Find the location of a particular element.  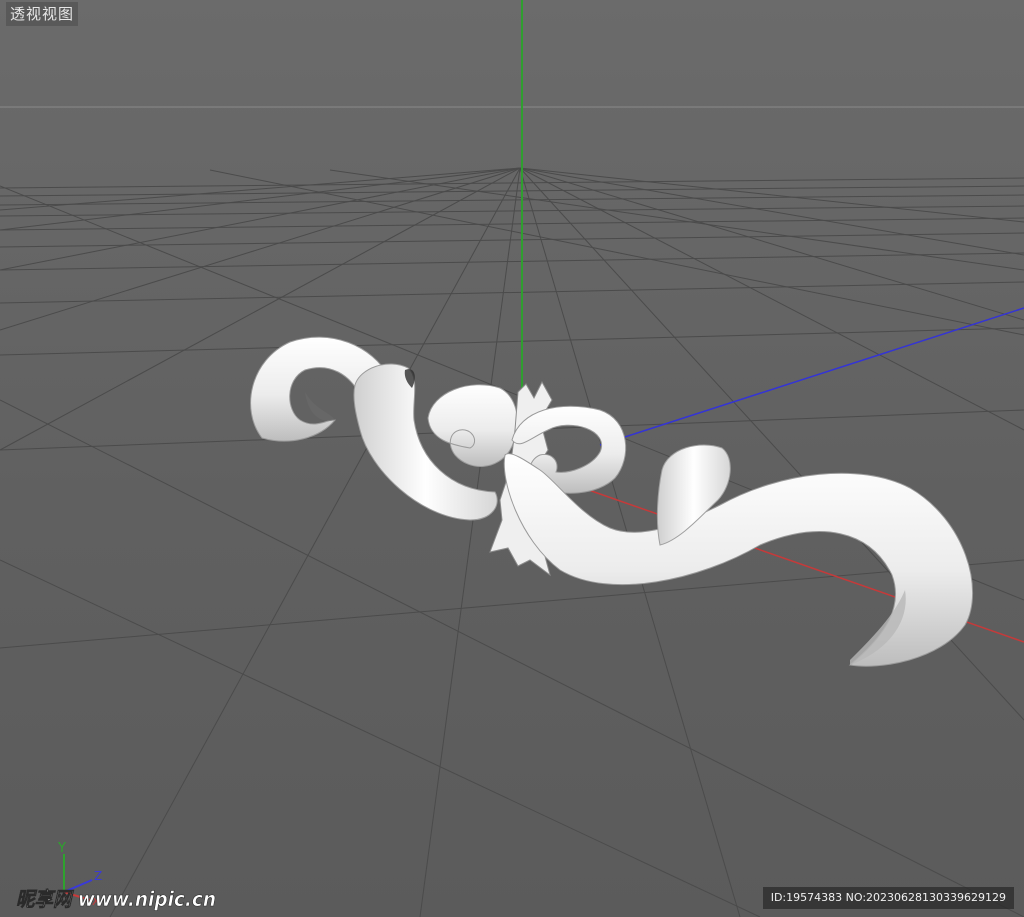

image-id-watermark: ID:19574383 NO:20230628130339629129 is located at coordinates (888, 898).